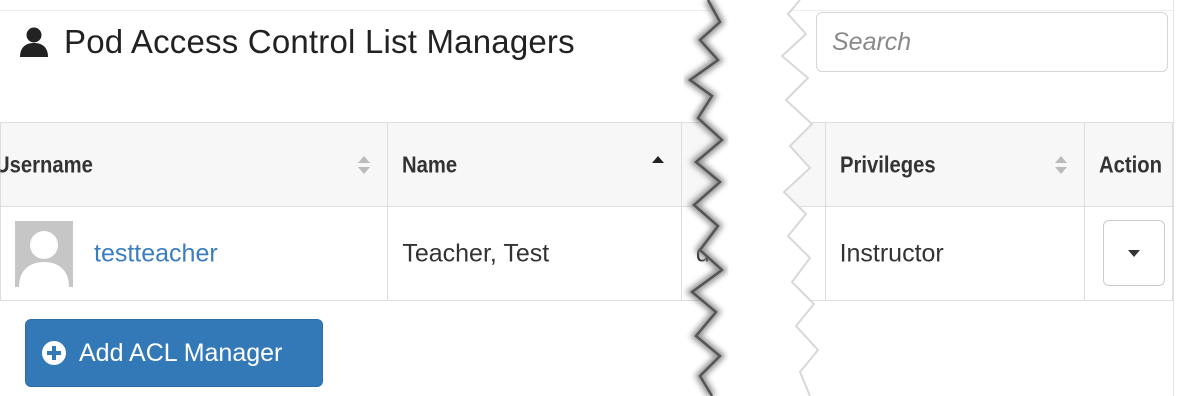 The height and width of the screenshot is (396, 1186). I want to click on column-header-email, so click(753, 164).